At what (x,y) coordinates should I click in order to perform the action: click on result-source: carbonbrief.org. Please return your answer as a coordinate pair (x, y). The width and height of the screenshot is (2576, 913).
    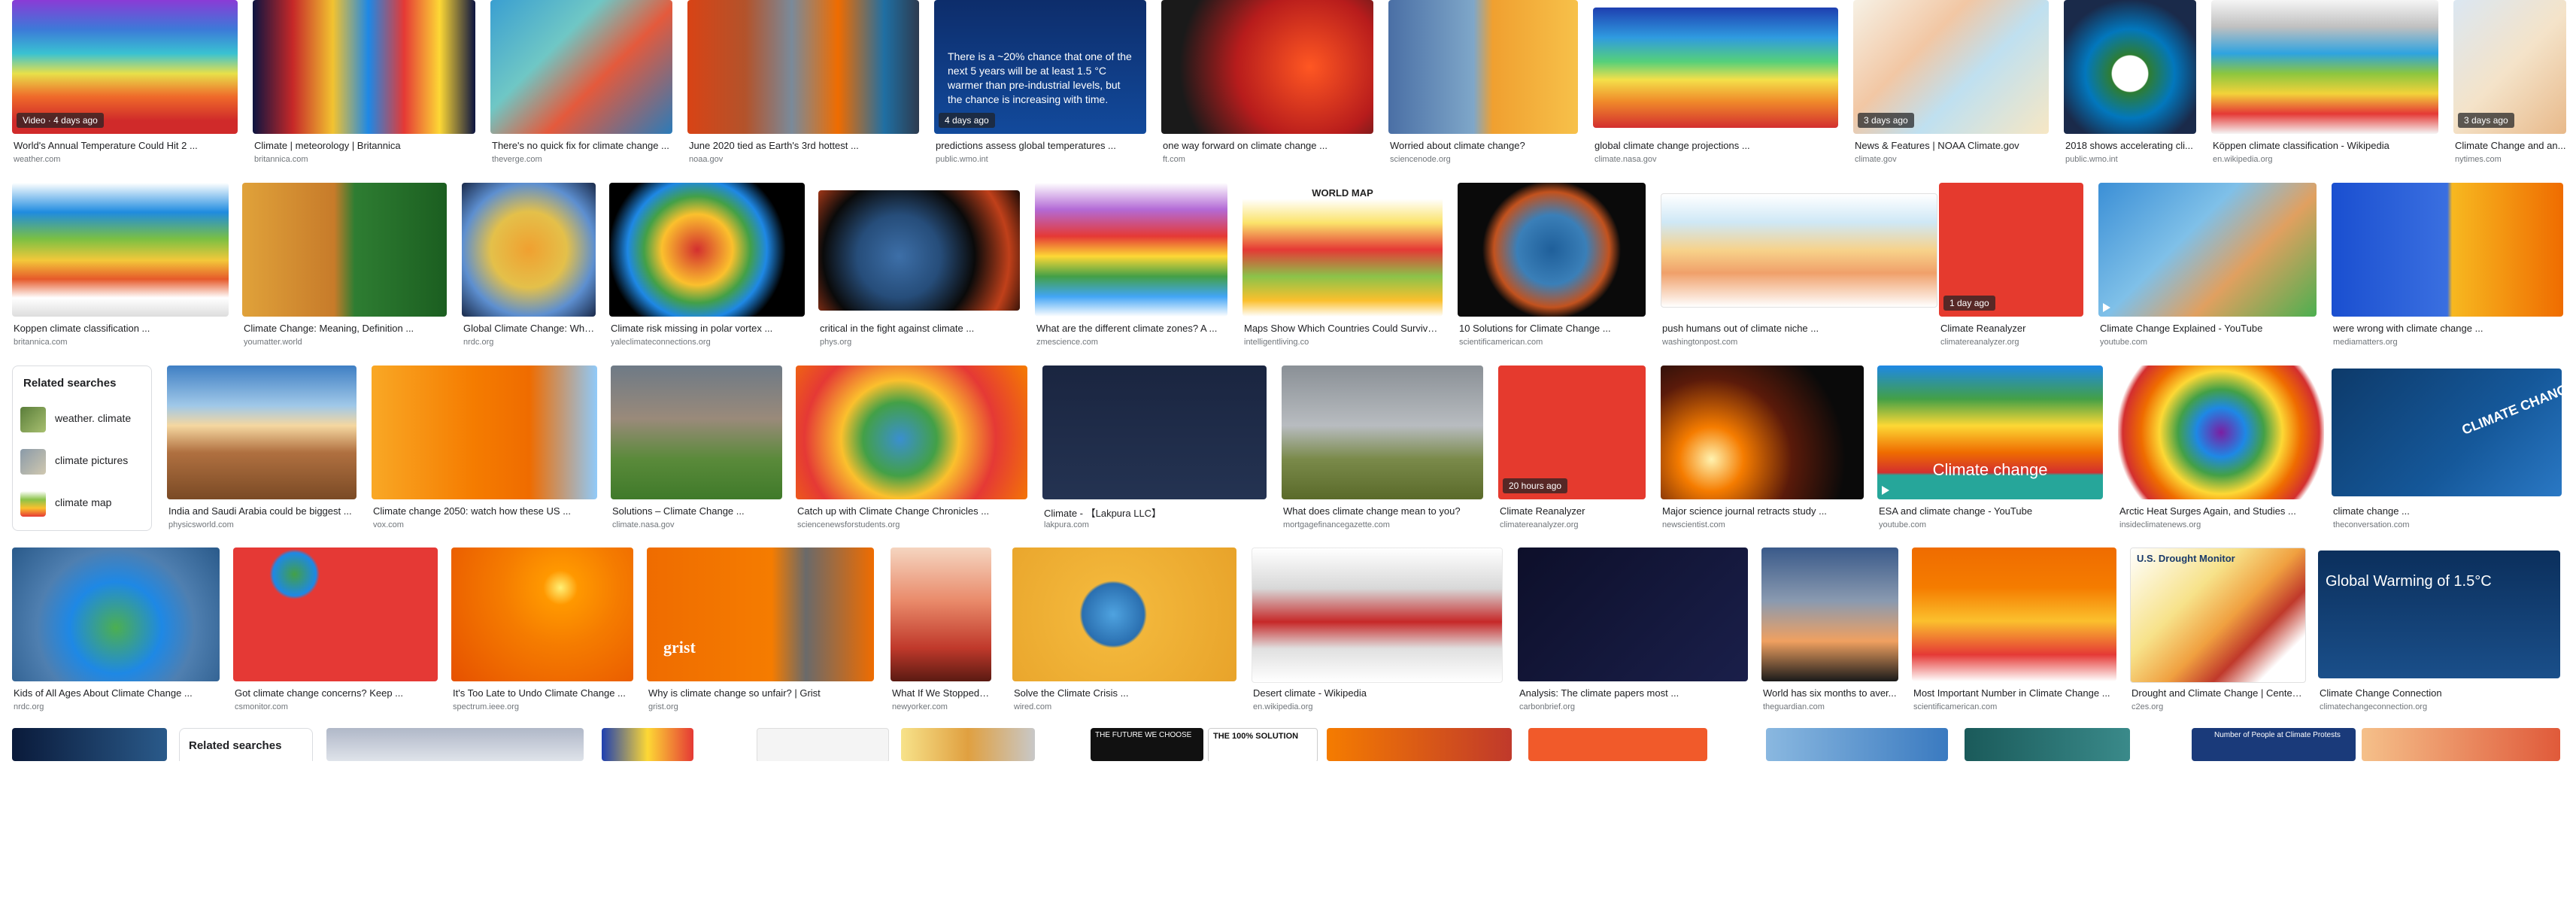
    Looking at the image, I should click on (1634, 706).